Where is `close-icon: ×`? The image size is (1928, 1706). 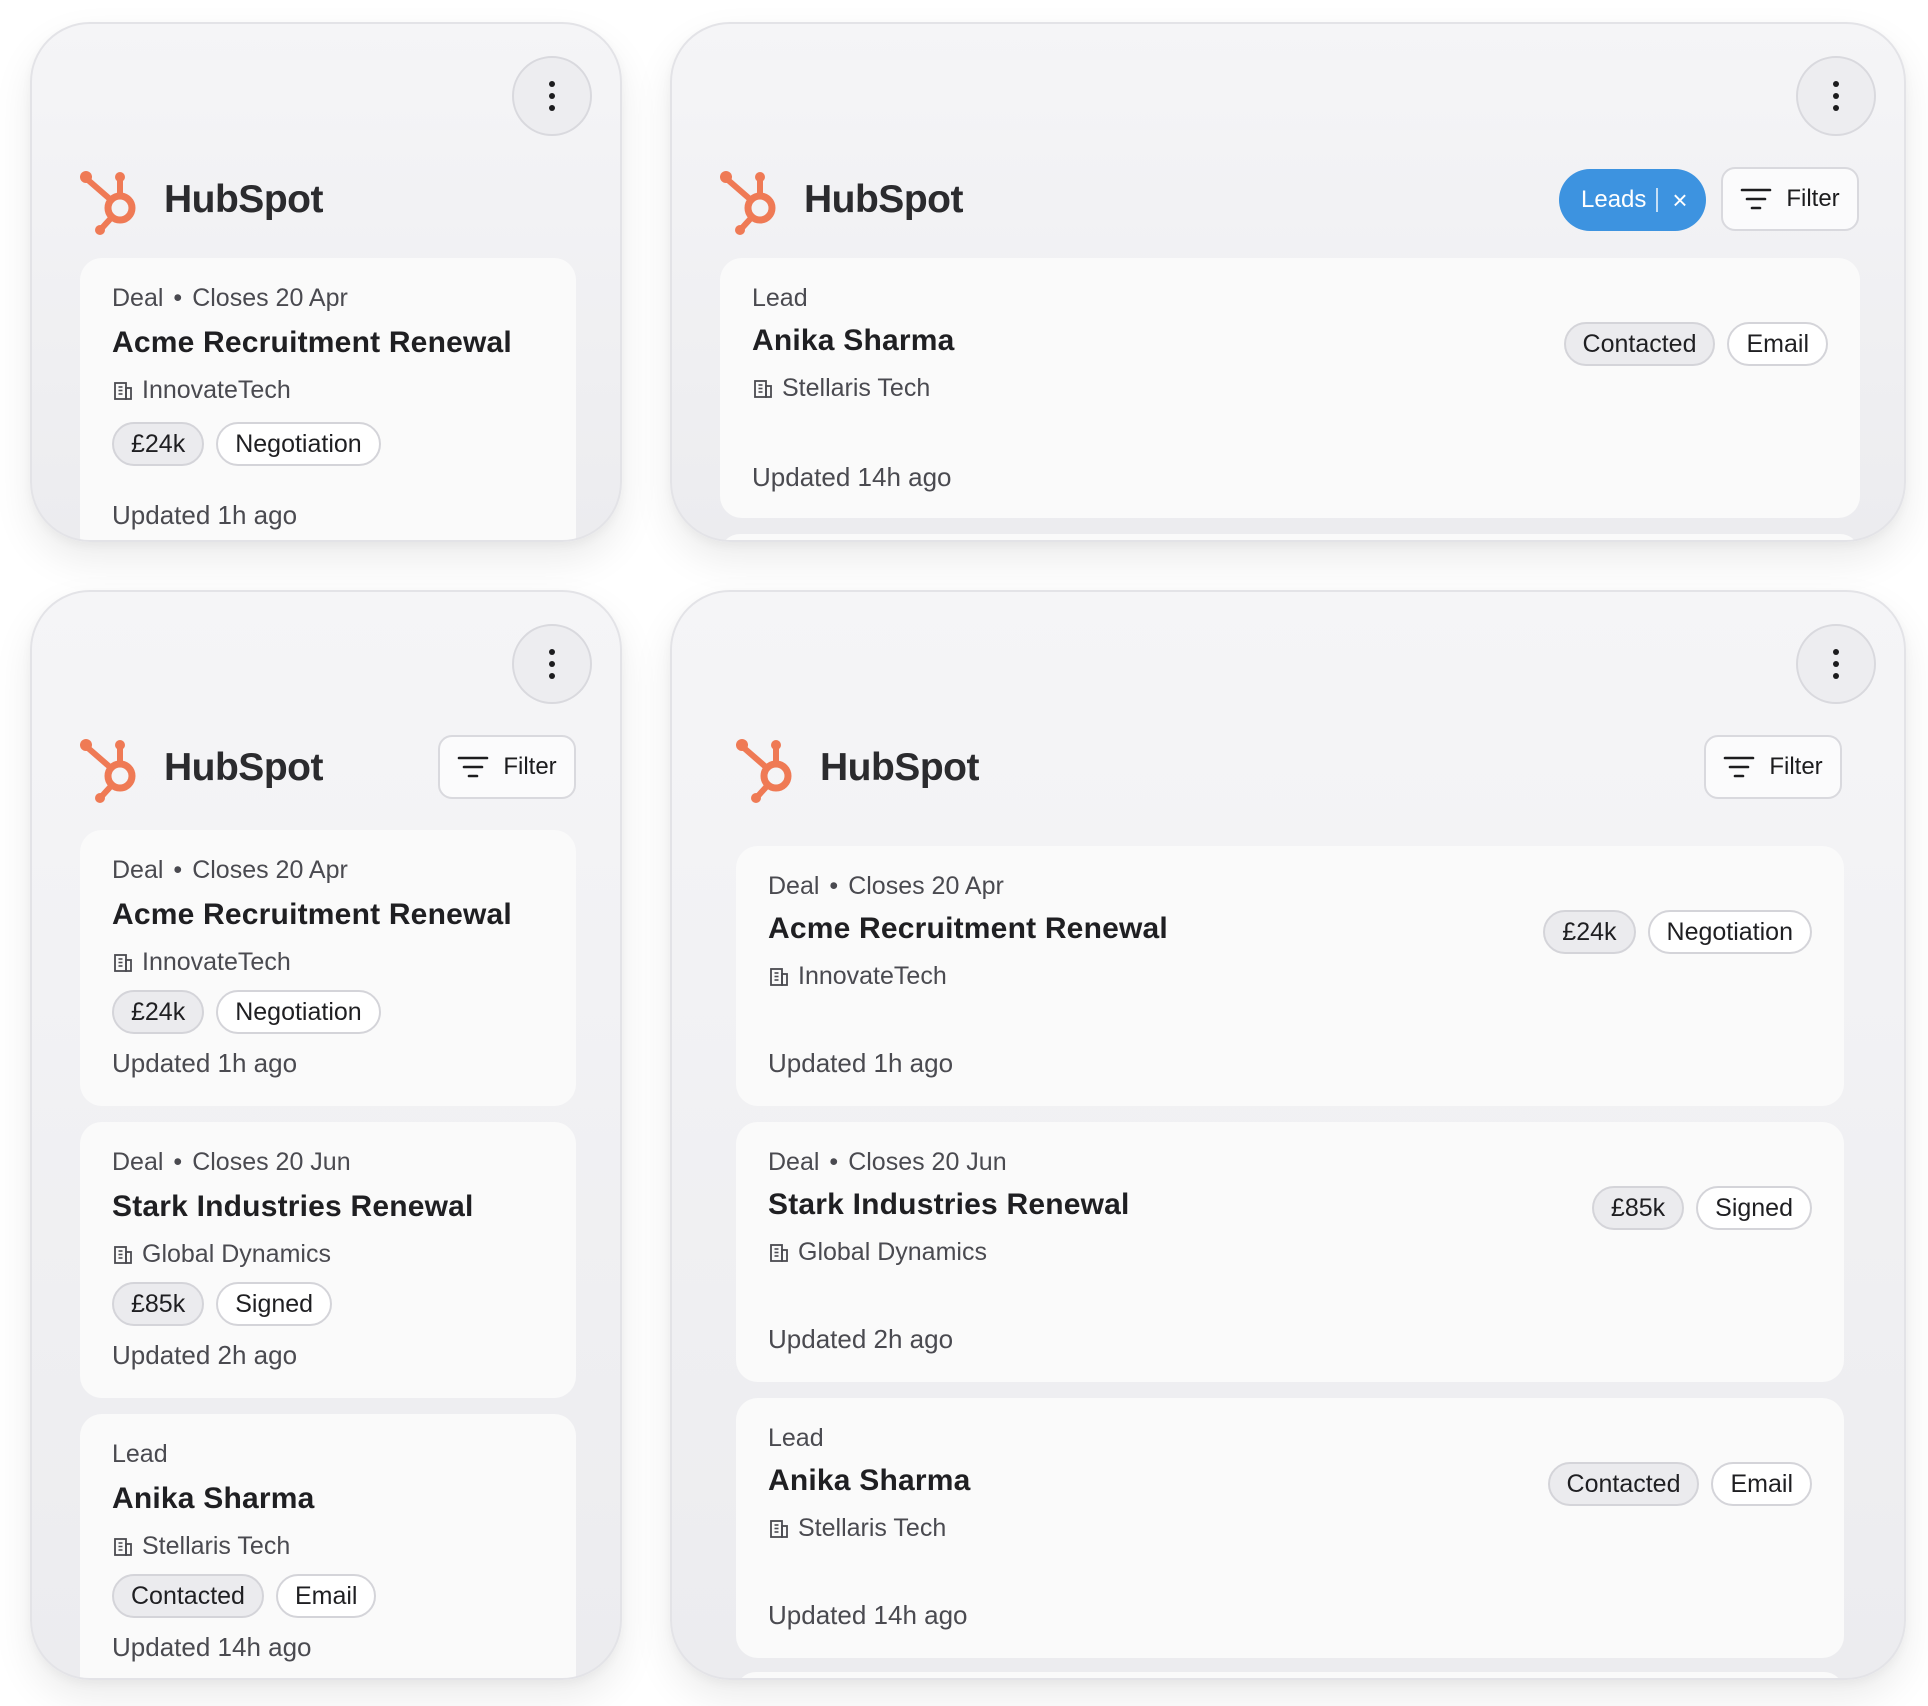
close-icon: × is located at coordinates (1679, 200).